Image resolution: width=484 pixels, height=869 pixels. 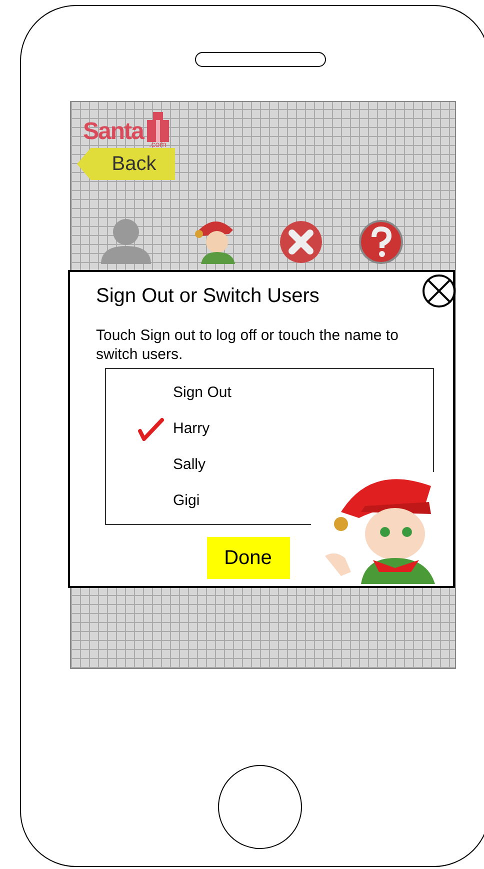 What do you see at coordinates (381, 242) in the screenshot?
I see `help-icon` at bounding box center [381, 242].